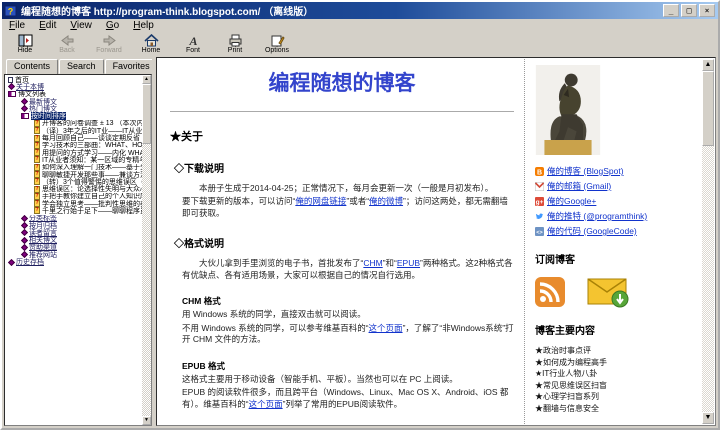  I want to click on menu-go: Go, so click(112, 25).